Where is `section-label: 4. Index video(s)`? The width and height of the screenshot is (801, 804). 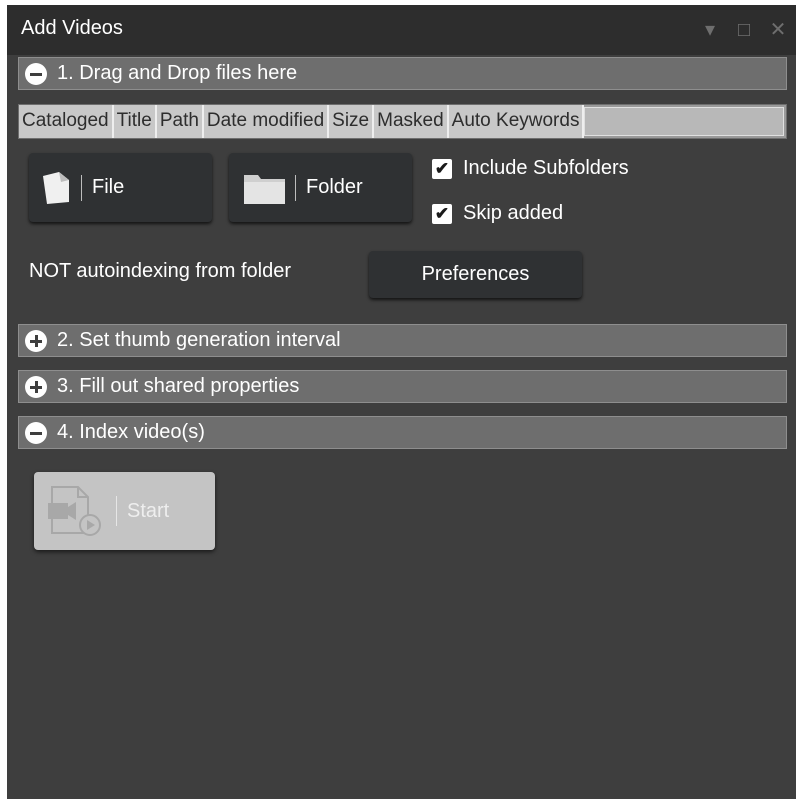
section-label: 4. Index video(s) is located at coordinates (131, 432).